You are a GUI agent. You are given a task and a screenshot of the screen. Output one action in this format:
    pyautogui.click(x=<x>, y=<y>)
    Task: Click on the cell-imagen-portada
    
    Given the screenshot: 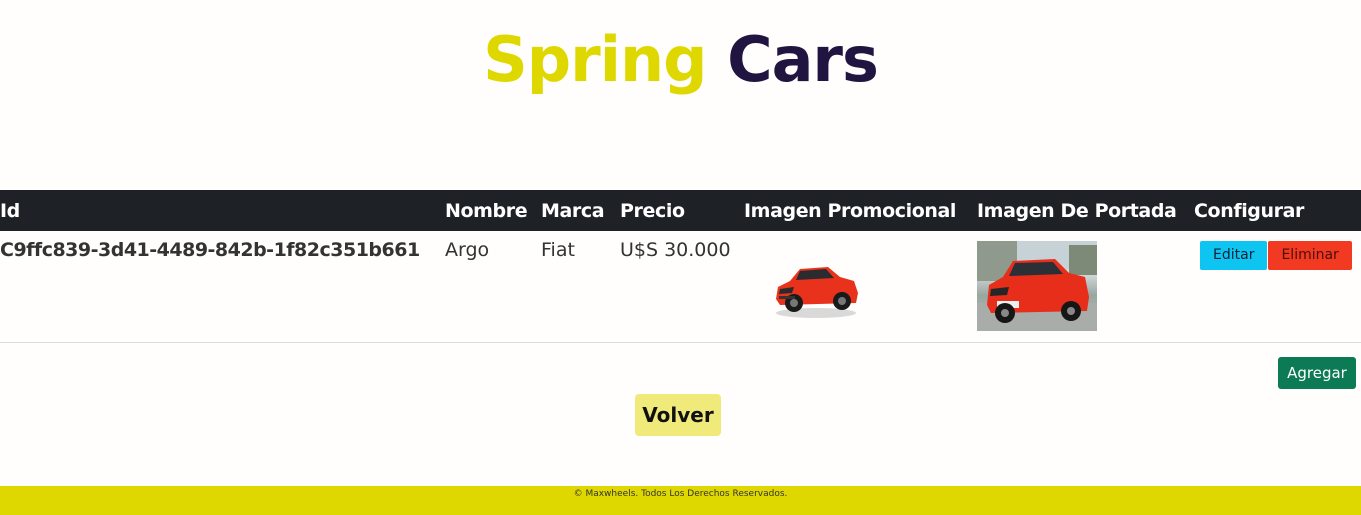 What is the action you would take?
    pyautogui.click(x=1085, y=286)
    